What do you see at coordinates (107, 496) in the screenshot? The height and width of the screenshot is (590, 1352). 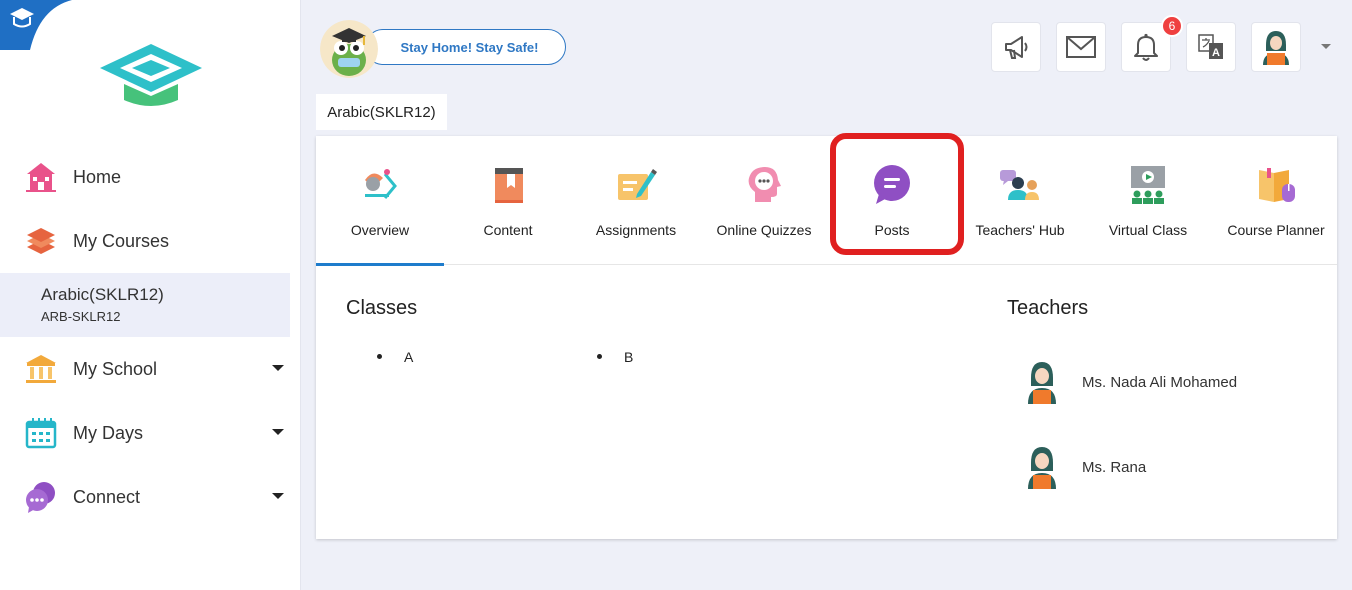 I see `sidebar-item-label: Connect` at bounding box center [107, 496].